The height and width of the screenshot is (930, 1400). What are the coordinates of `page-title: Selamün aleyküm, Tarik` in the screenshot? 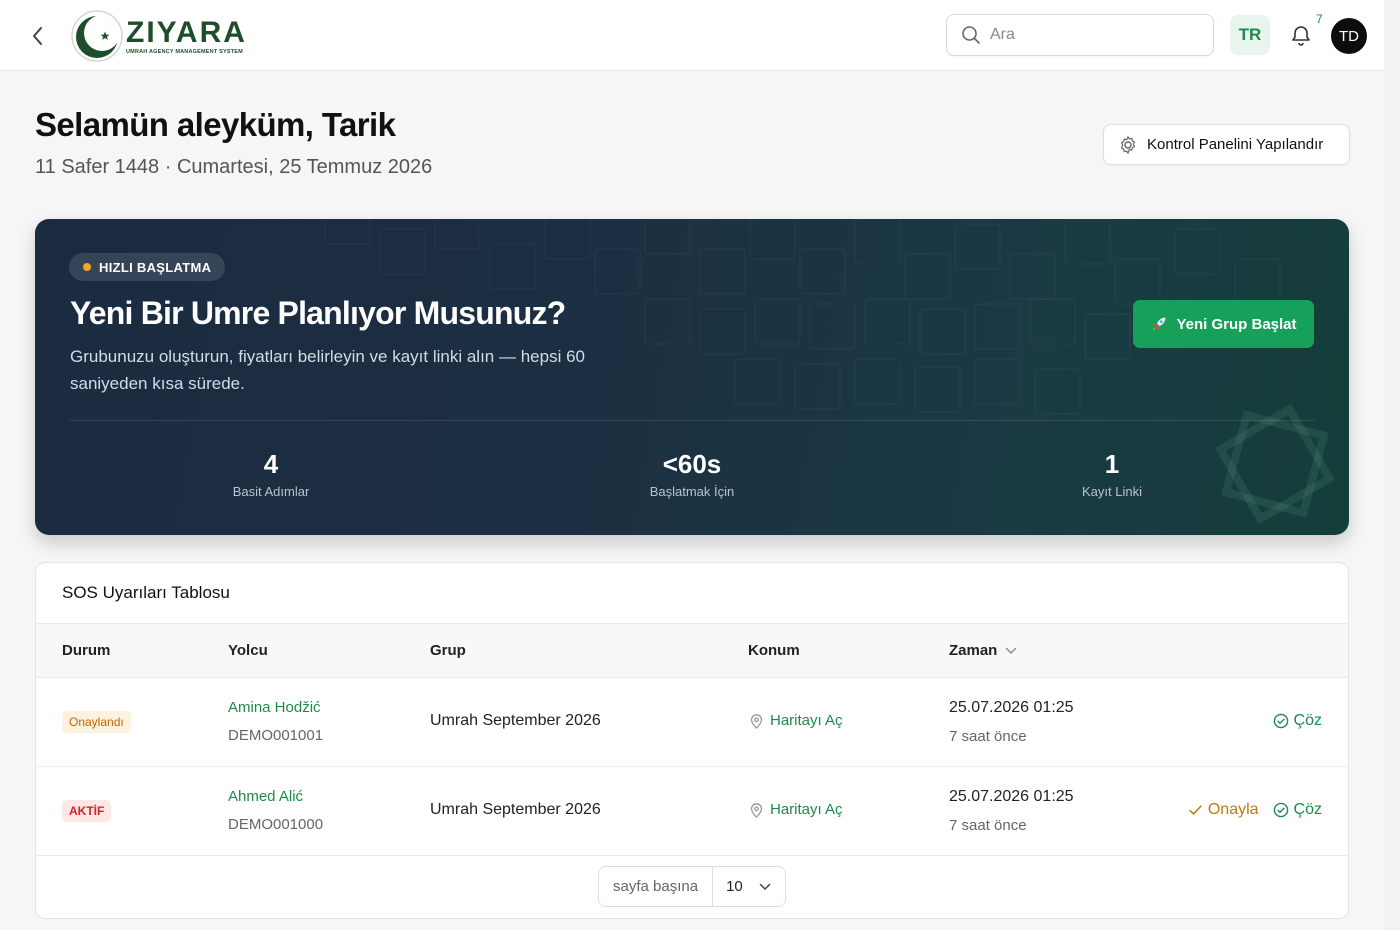 It's located at (215, 124).